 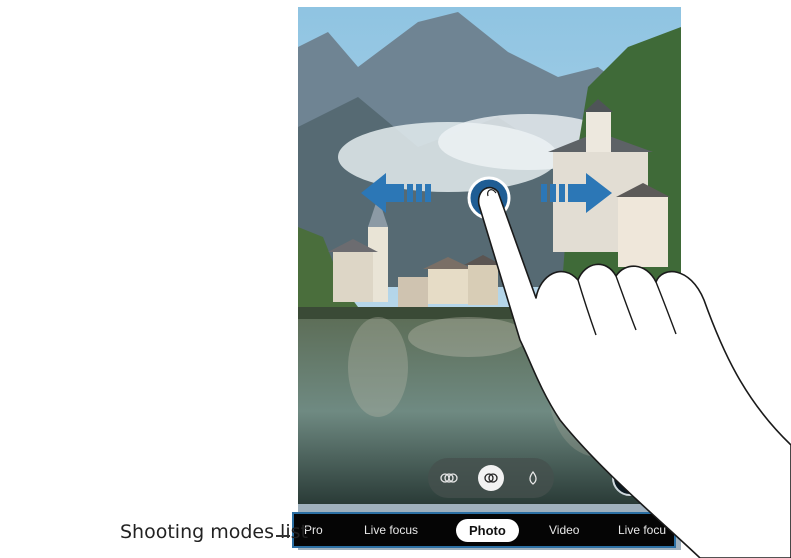 I want to click on mode-live-focus-partial: Live focu, so click(x=642, y=530).